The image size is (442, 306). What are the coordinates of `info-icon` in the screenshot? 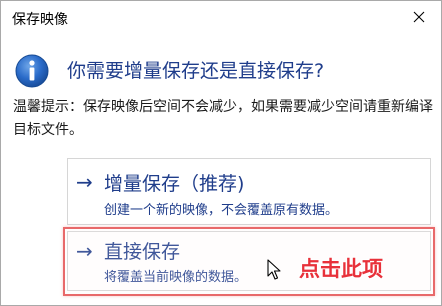 It's located at (32, 71).